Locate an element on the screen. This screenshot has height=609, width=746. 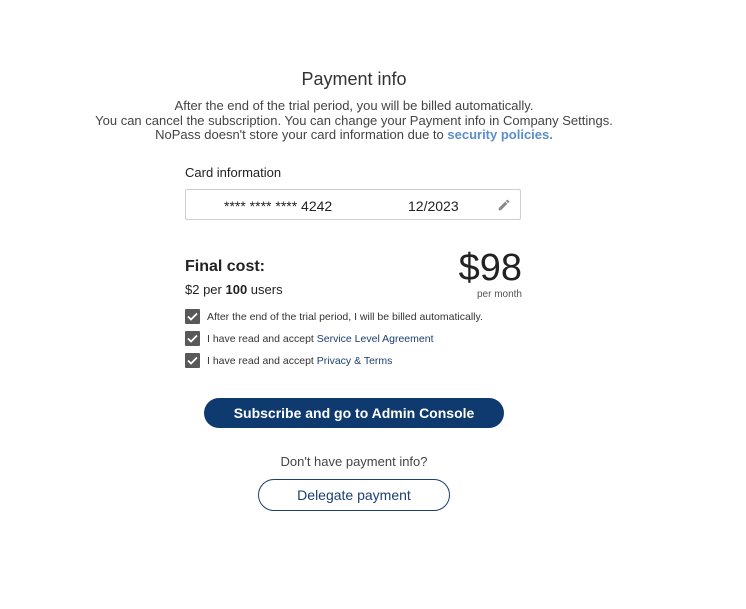
privacy-terms-link: Privacy & Terms is located at coordinates (355, 361).